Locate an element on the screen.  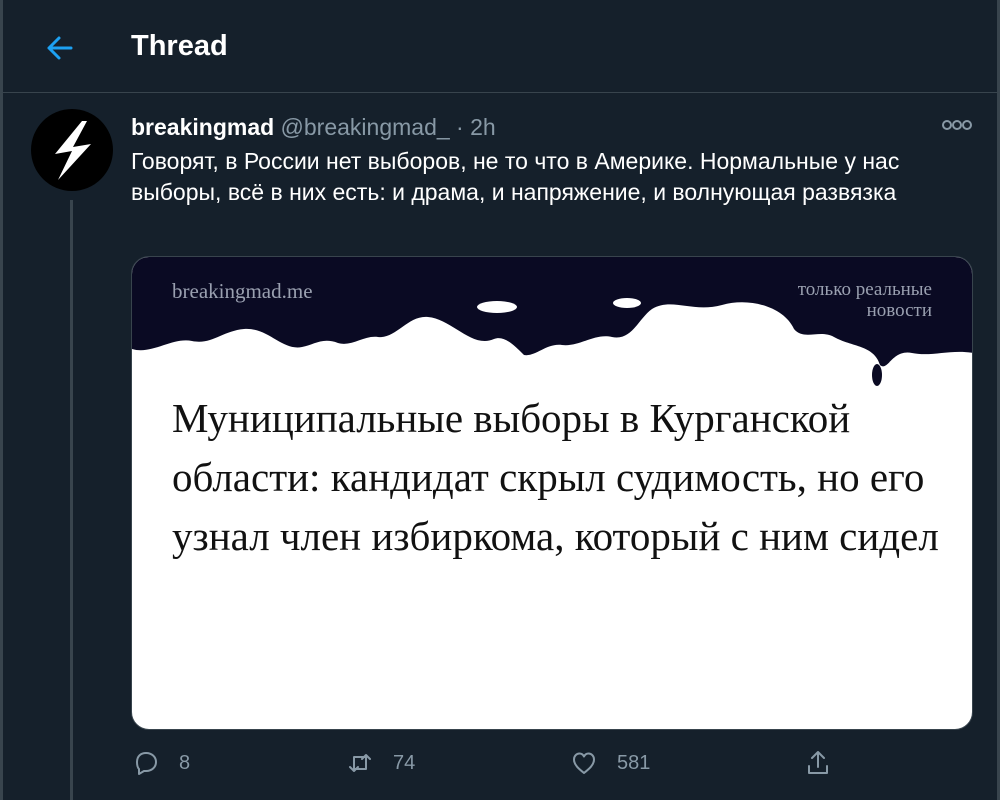
page-title: Thread is located at coordinates (179, 46).